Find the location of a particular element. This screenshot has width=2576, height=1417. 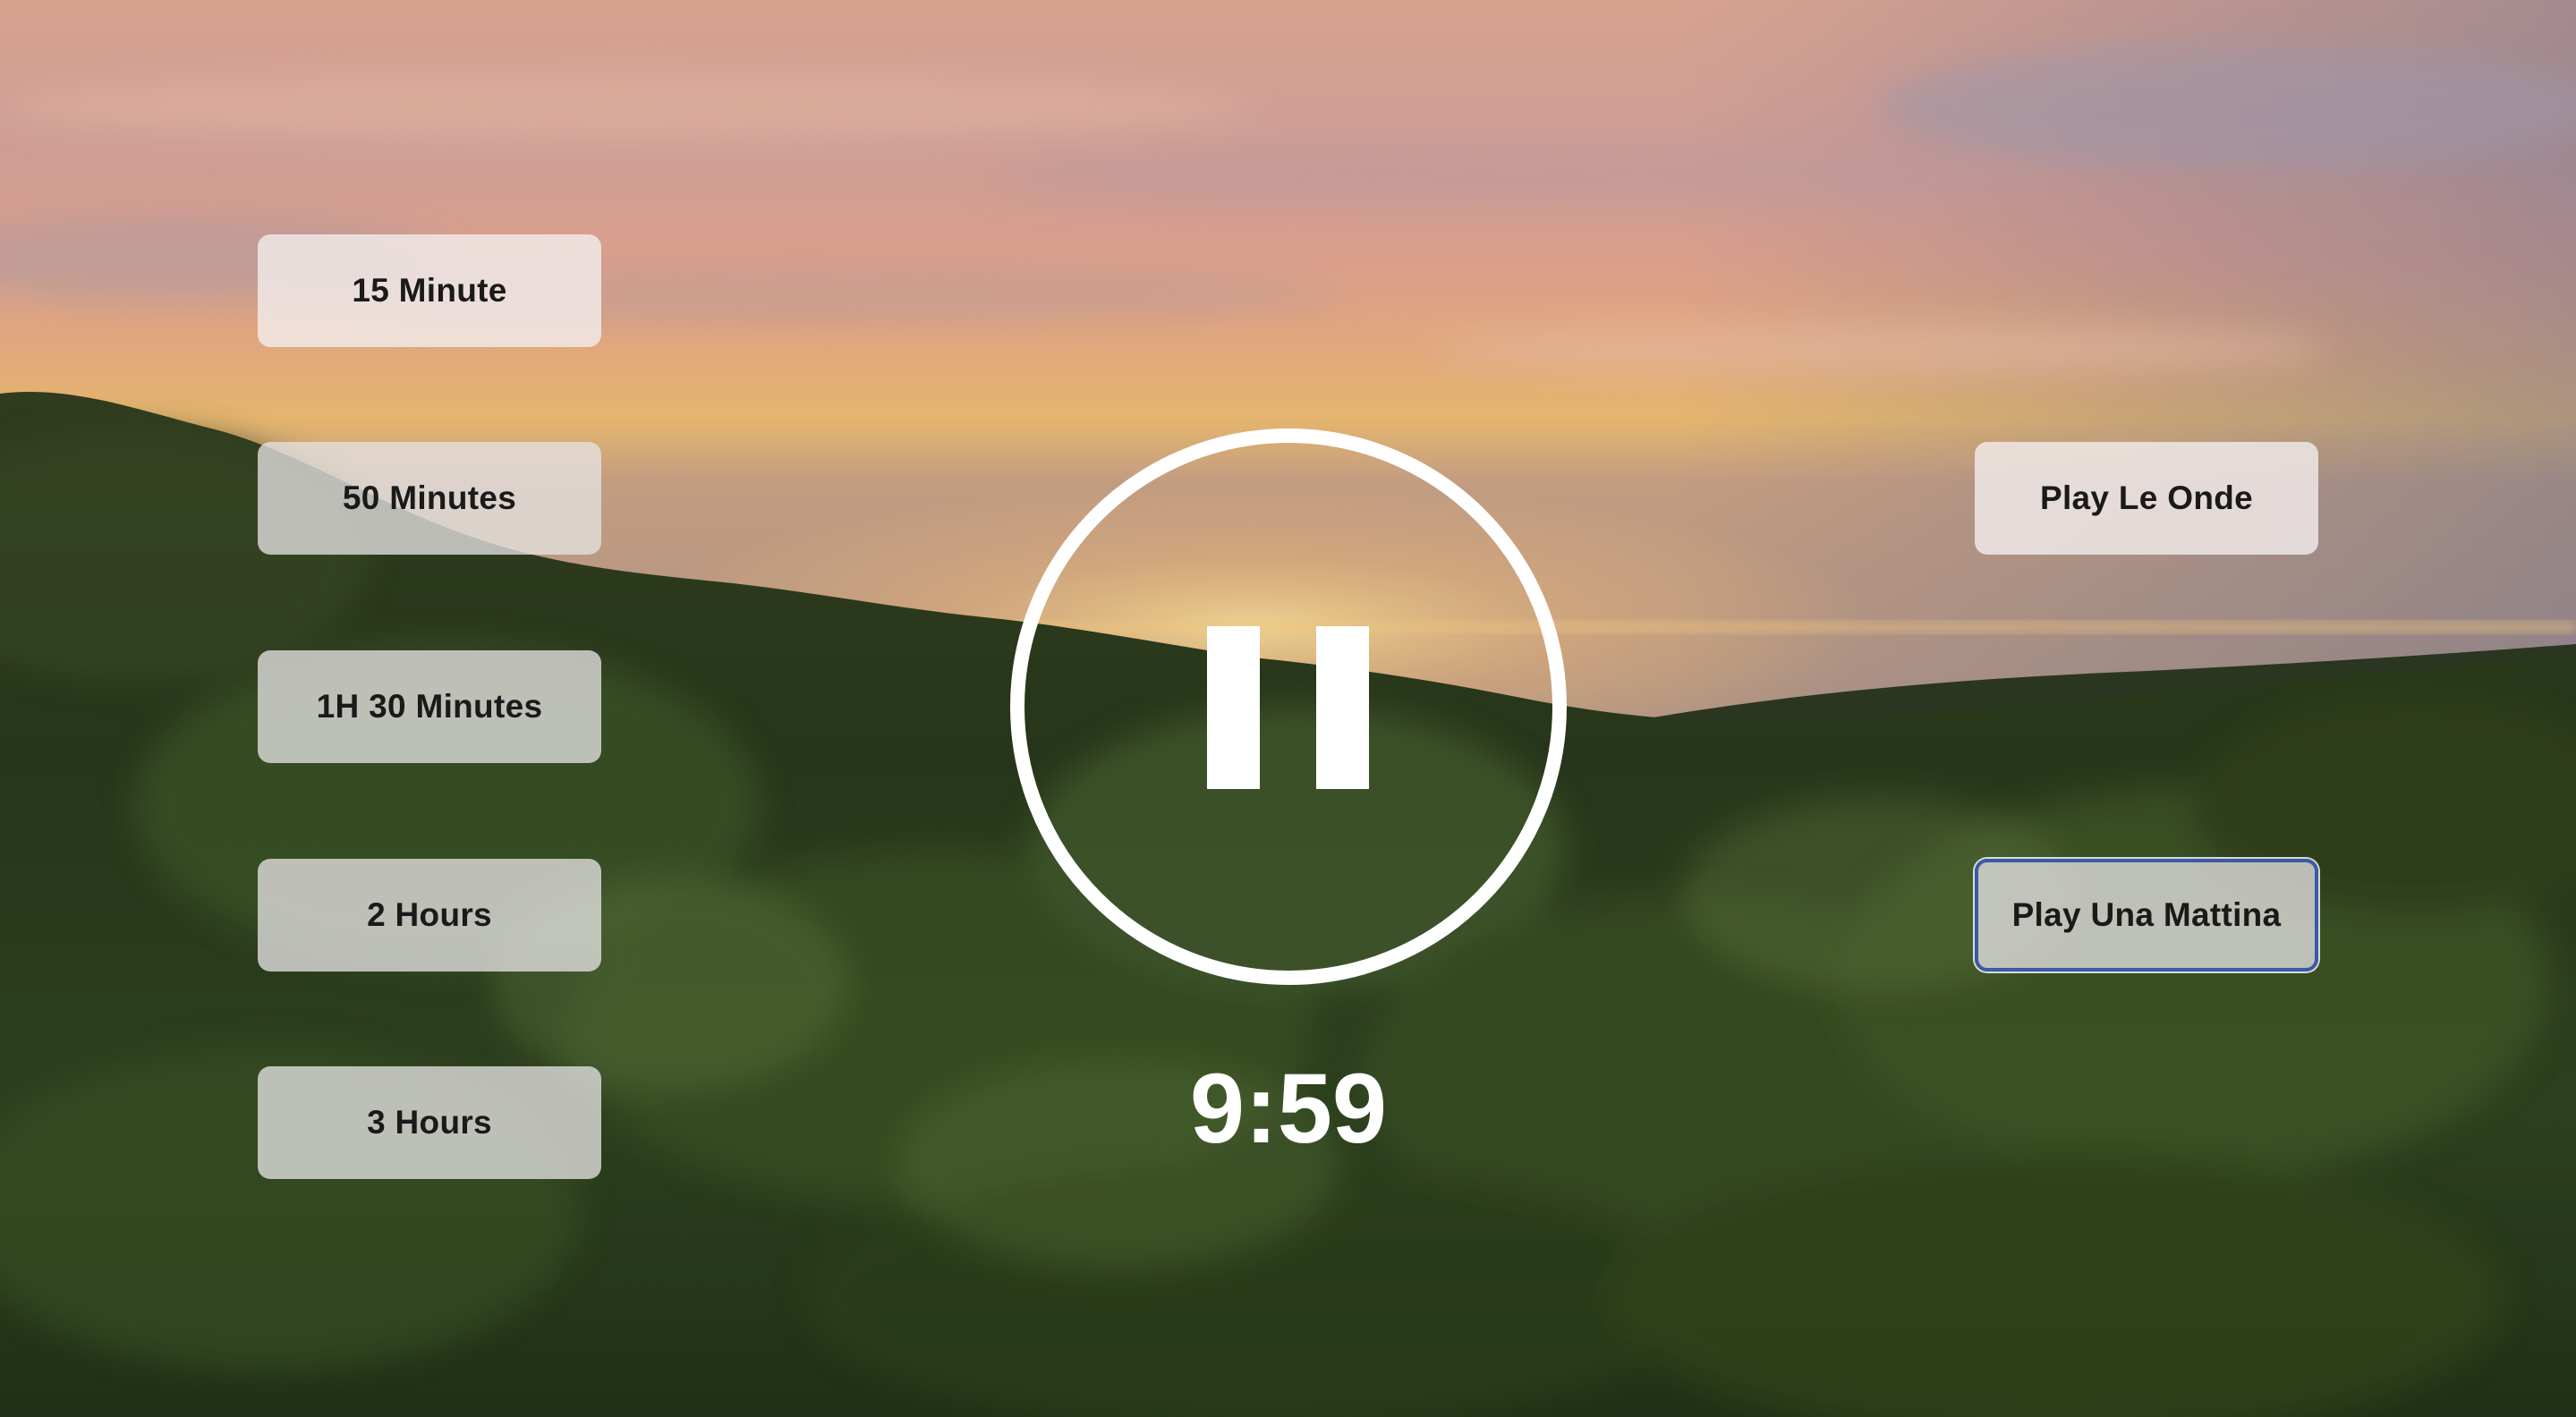

timer-3-hours-button: 3 Hours is located at coordinates (429, 1122).